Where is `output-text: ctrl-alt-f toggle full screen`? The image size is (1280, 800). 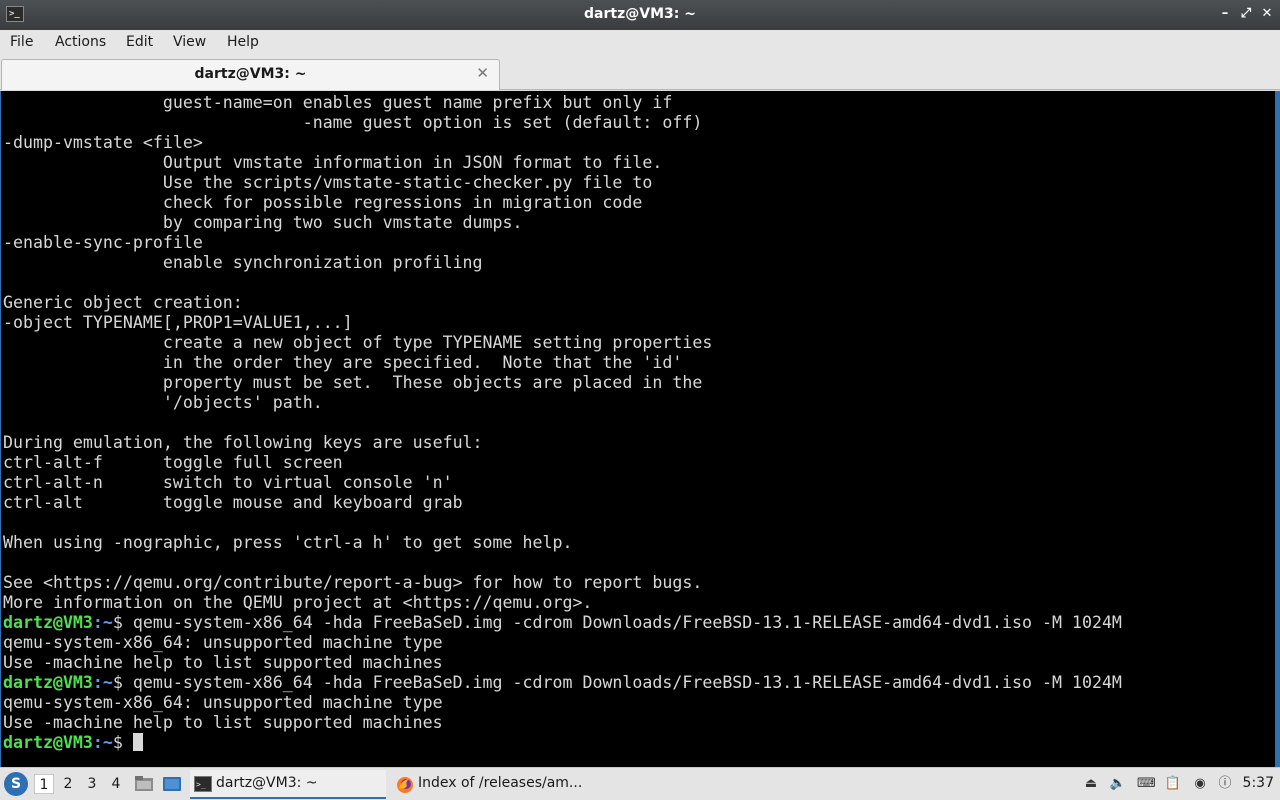
output-text: ctrl-alt-f toggle full screen is located at coordinates (173, 462).